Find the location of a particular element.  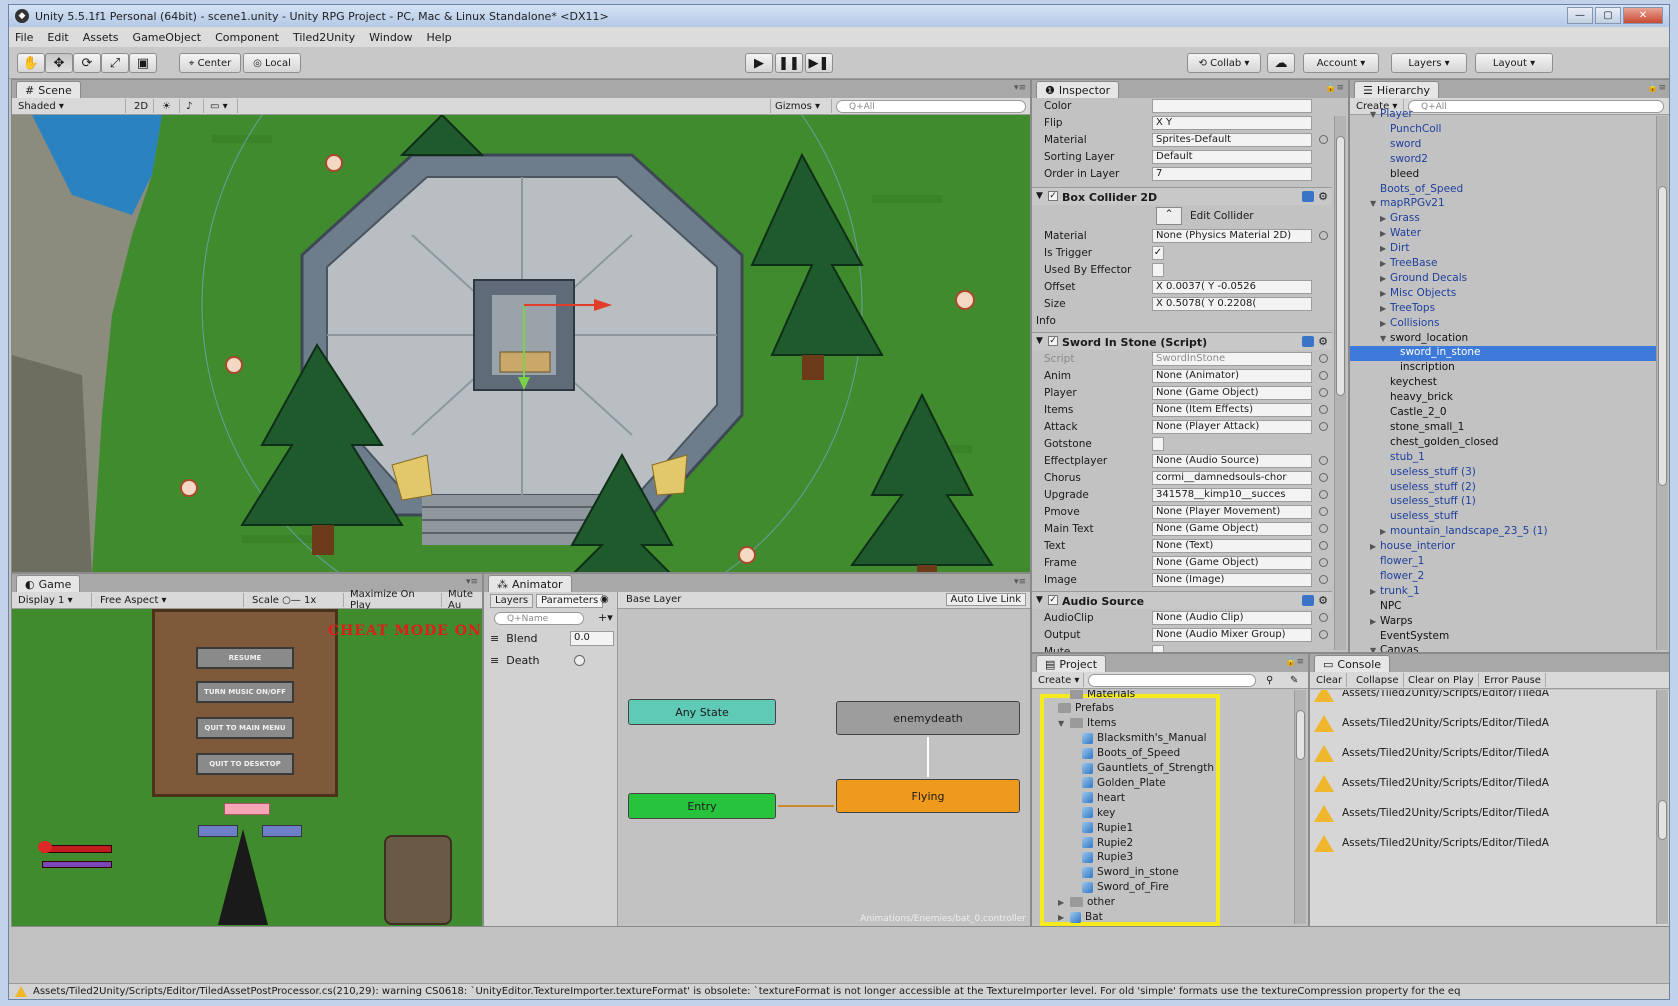

hierarchy-item: stone_small_1 is located at coordinates (1503, 428).